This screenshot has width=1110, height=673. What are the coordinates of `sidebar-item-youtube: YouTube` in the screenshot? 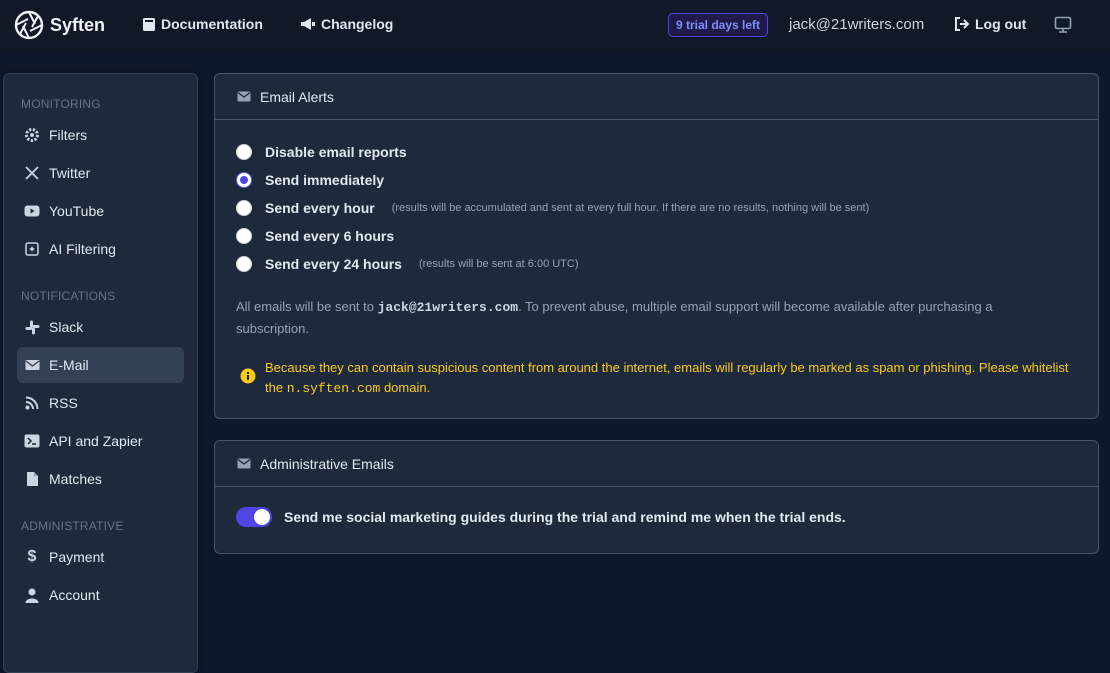 It's located at (100, 211).